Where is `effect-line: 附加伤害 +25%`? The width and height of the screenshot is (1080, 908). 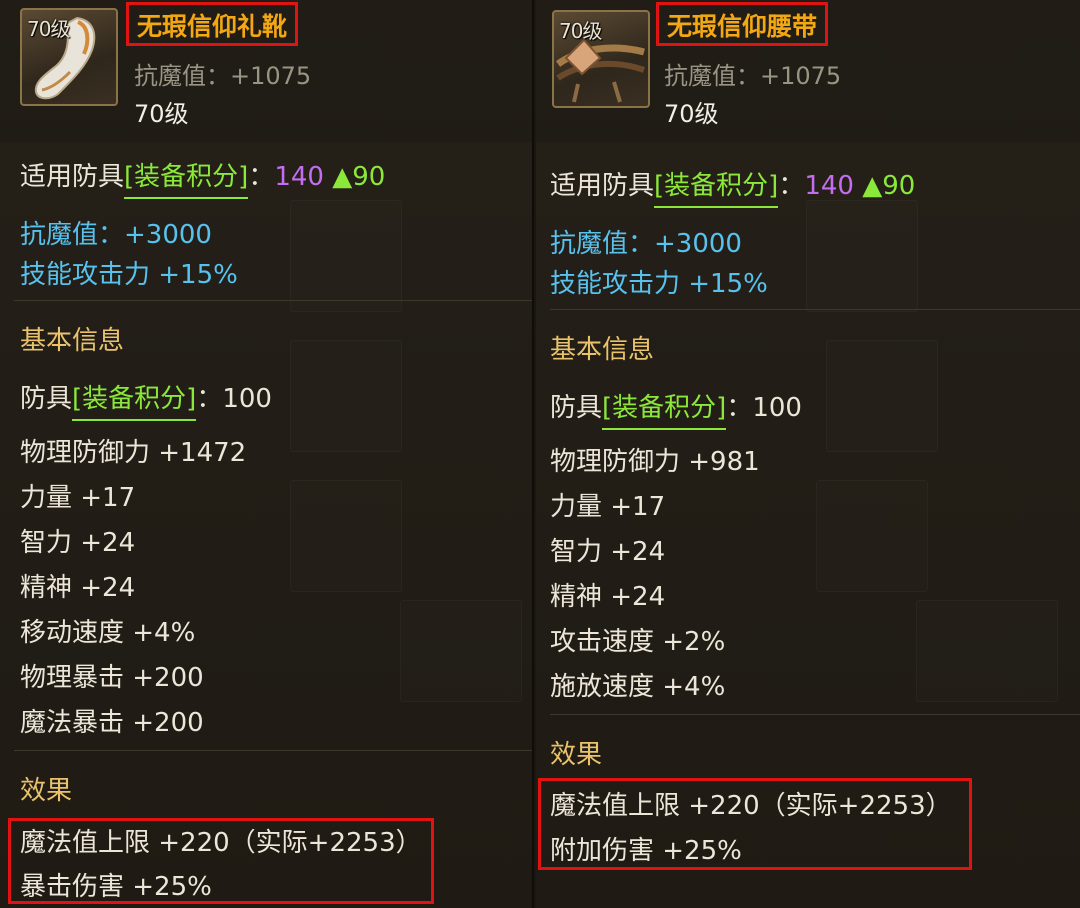
effect-line: 附加伤害 +25% is located at coordinates (646, 851).